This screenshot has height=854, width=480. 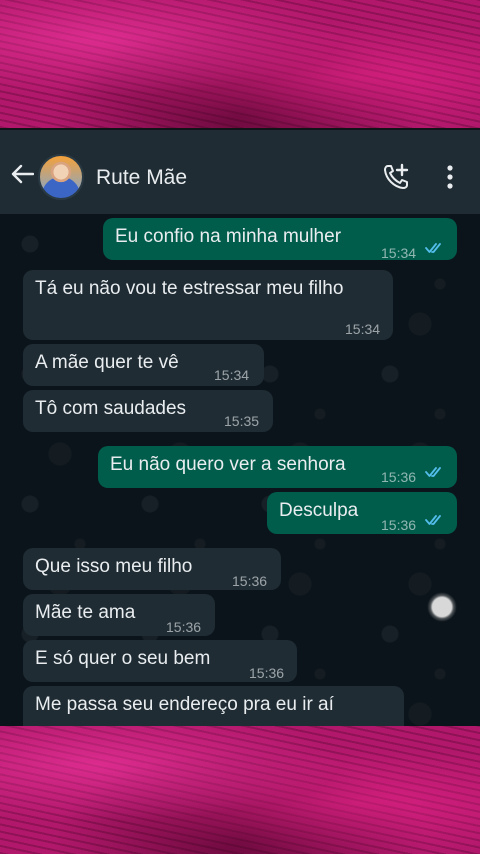 What do you see at coordinates (184, 704) in the screenshot?
I see `message-text: Me passa seu endereço pra eu ir aí` at bounding box center [184, 704].